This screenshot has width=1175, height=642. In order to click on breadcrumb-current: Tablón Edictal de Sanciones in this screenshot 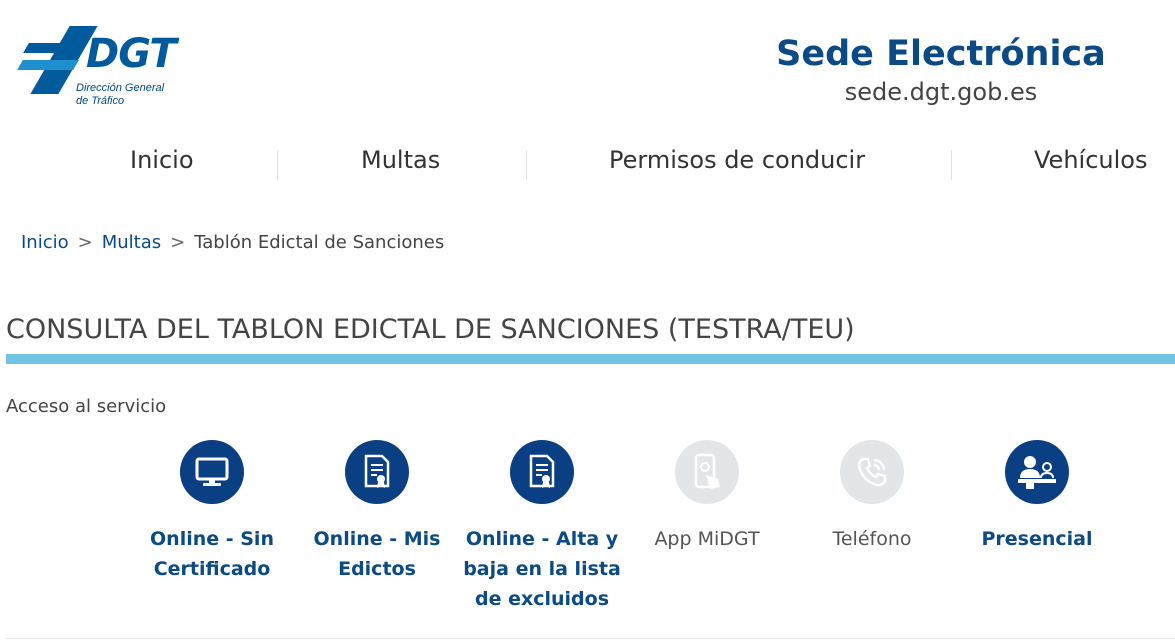, I will do `click(319, 242)`.